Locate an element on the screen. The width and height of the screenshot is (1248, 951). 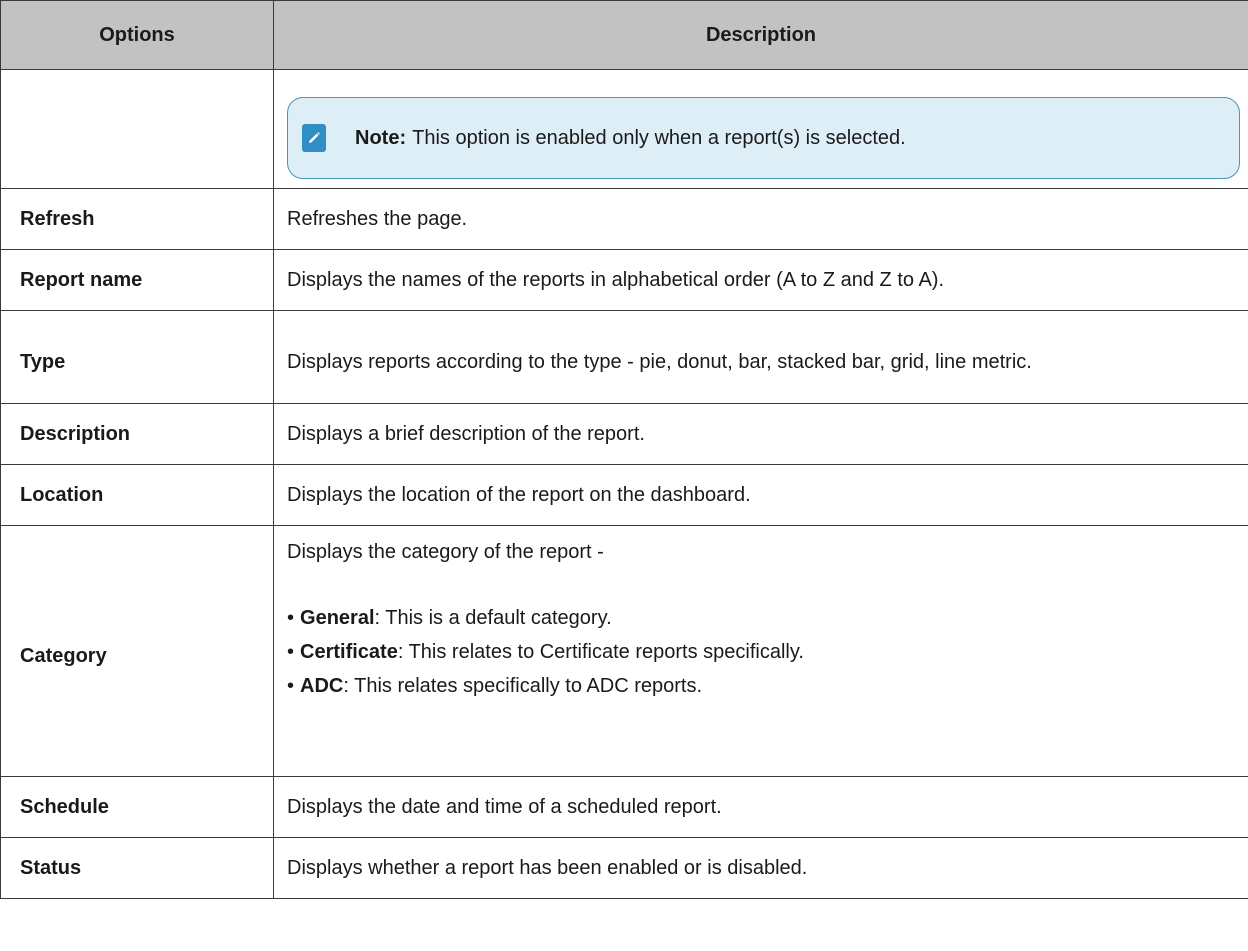
category-term: General is located at coordinates (337, 618).